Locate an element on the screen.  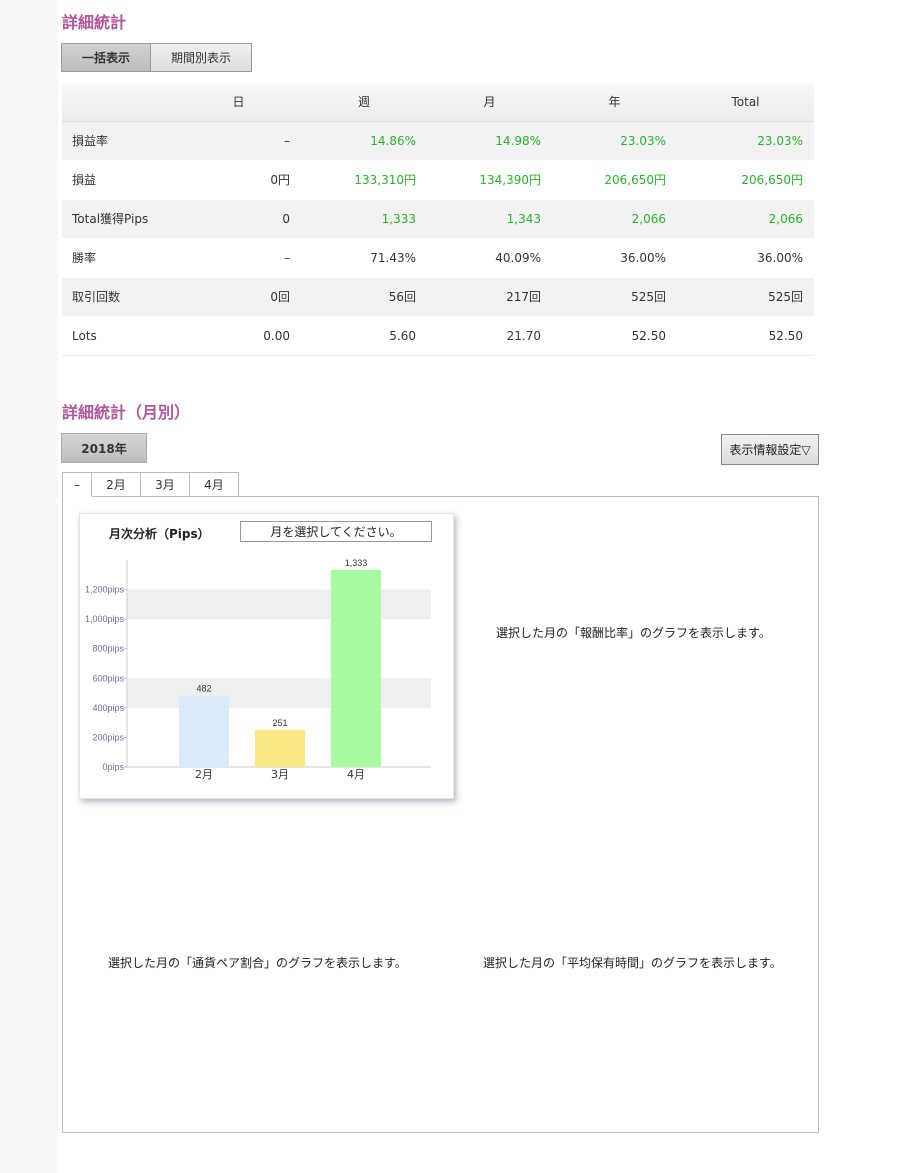
table-row: 勝率 – 71.43% 40.09% 36.00% 36.00% is located at coordinates (438, 258).